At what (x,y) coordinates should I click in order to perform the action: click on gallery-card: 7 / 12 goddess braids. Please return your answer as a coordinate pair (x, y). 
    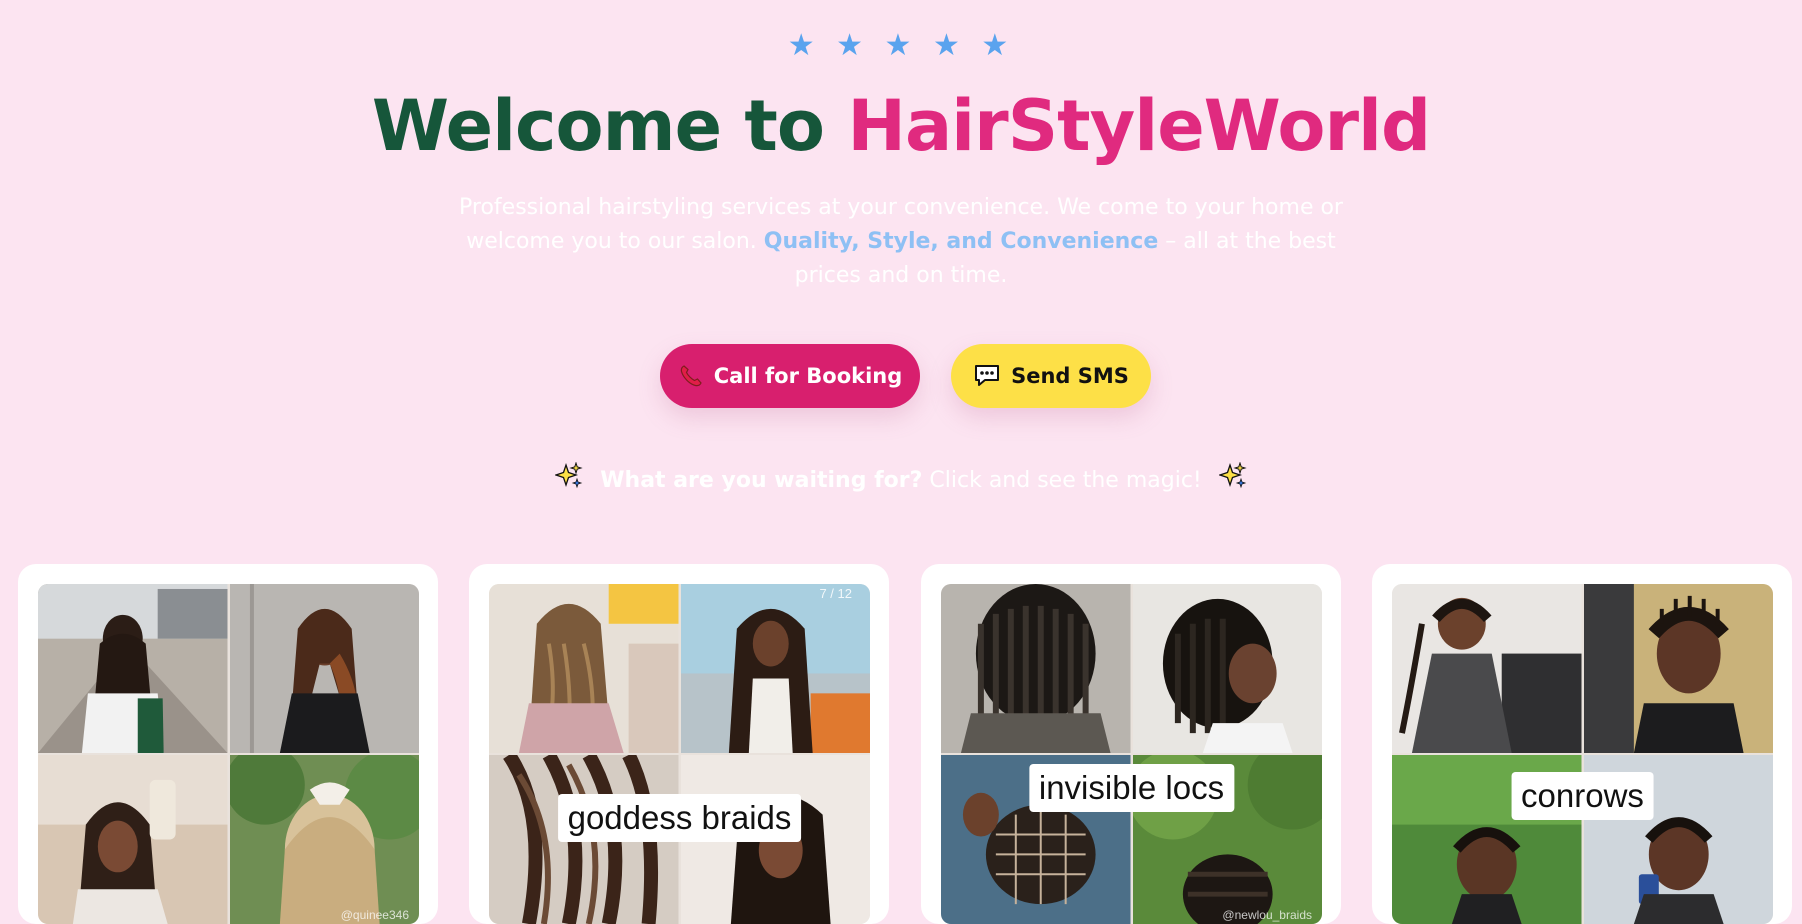
    Looking at the image, I should click on (679, 744).